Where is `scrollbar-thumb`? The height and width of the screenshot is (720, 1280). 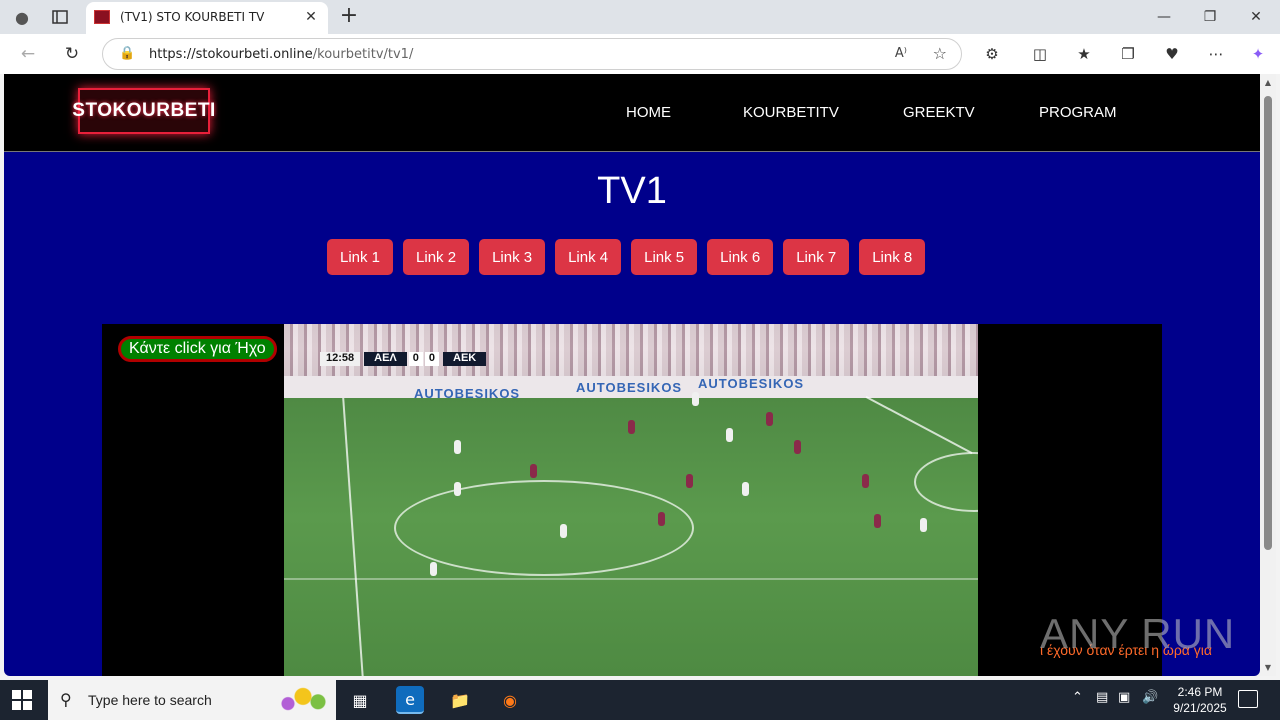
scrollbar-thumb is located at coordinates (1268, 323).